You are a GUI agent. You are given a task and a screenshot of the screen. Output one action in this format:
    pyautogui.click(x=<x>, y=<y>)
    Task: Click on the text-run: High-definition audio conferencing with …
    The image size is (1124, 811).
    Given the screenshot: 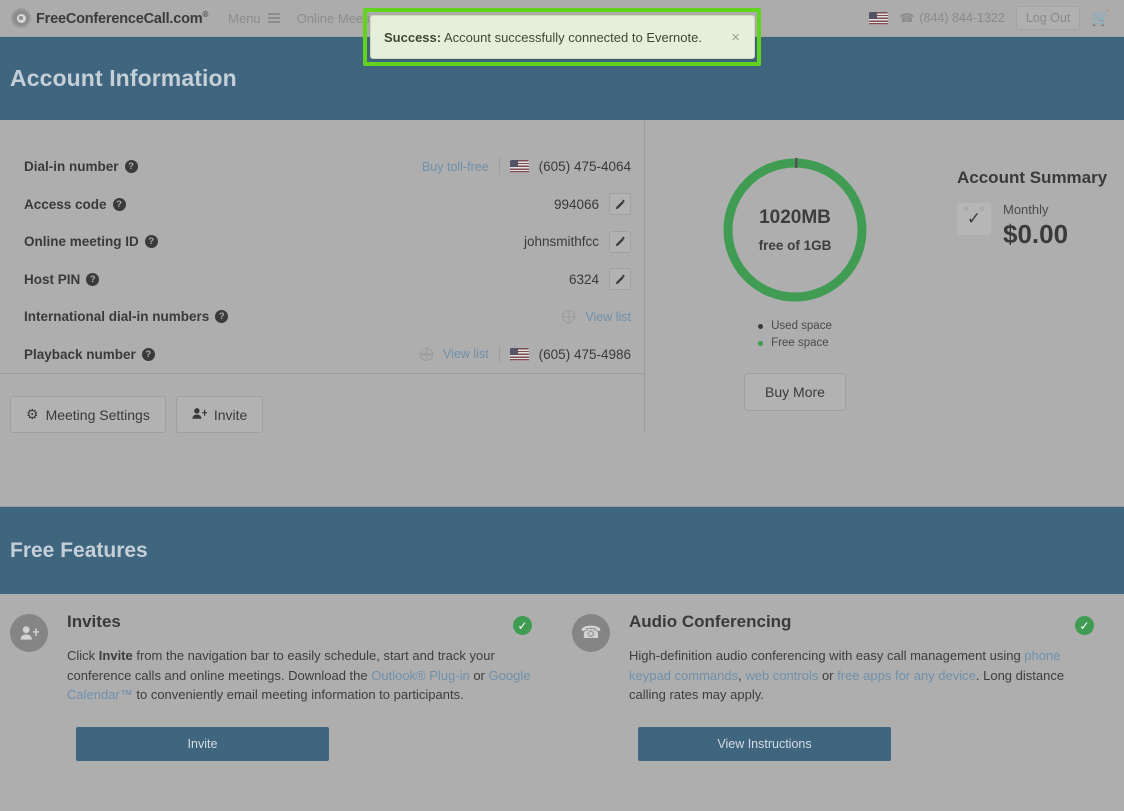 What is the action you would take?
    pyautogui.click(x=827, y=655)
    